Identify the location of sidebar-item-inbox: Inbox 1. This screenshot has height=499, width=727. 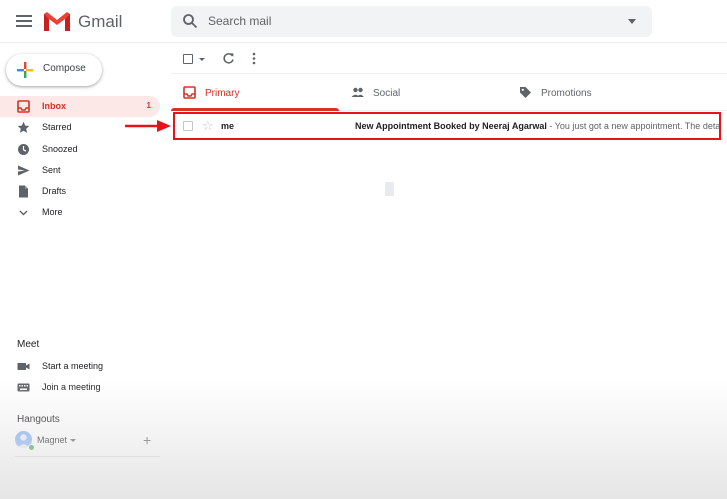
(80, 107).